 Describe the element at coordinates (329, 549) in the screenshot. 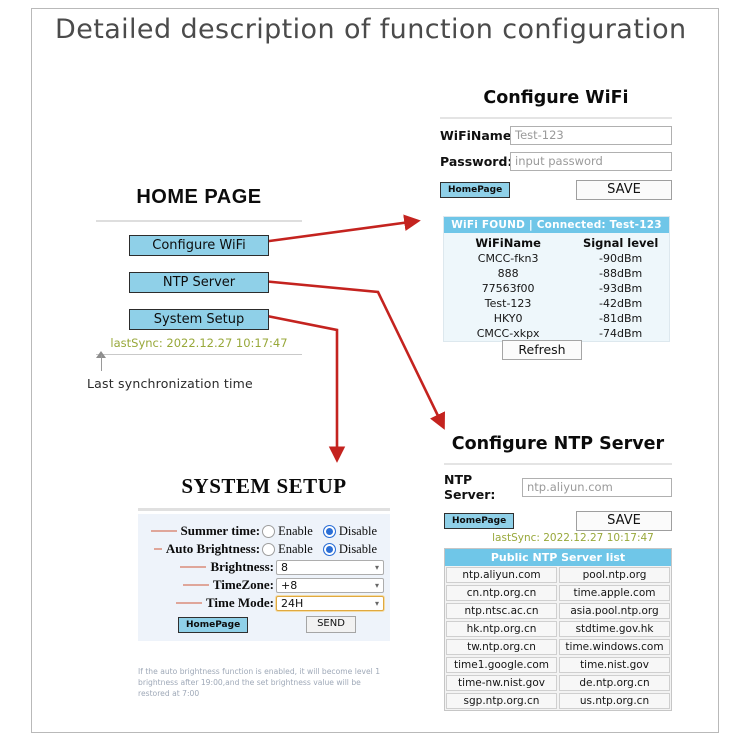

I see `radio-auto-brightness-disable` at that location.